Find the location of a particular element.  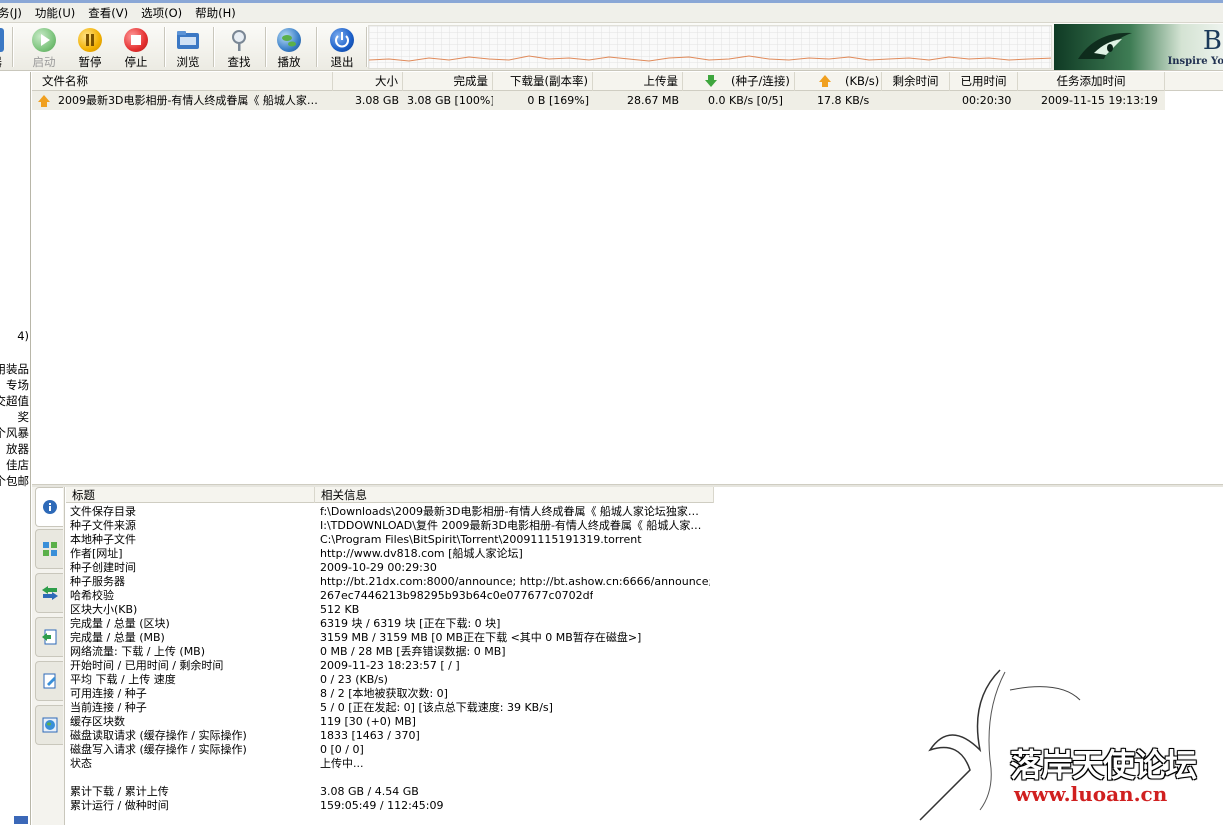

start-label: 启动 is located at coordinates (44, 62).